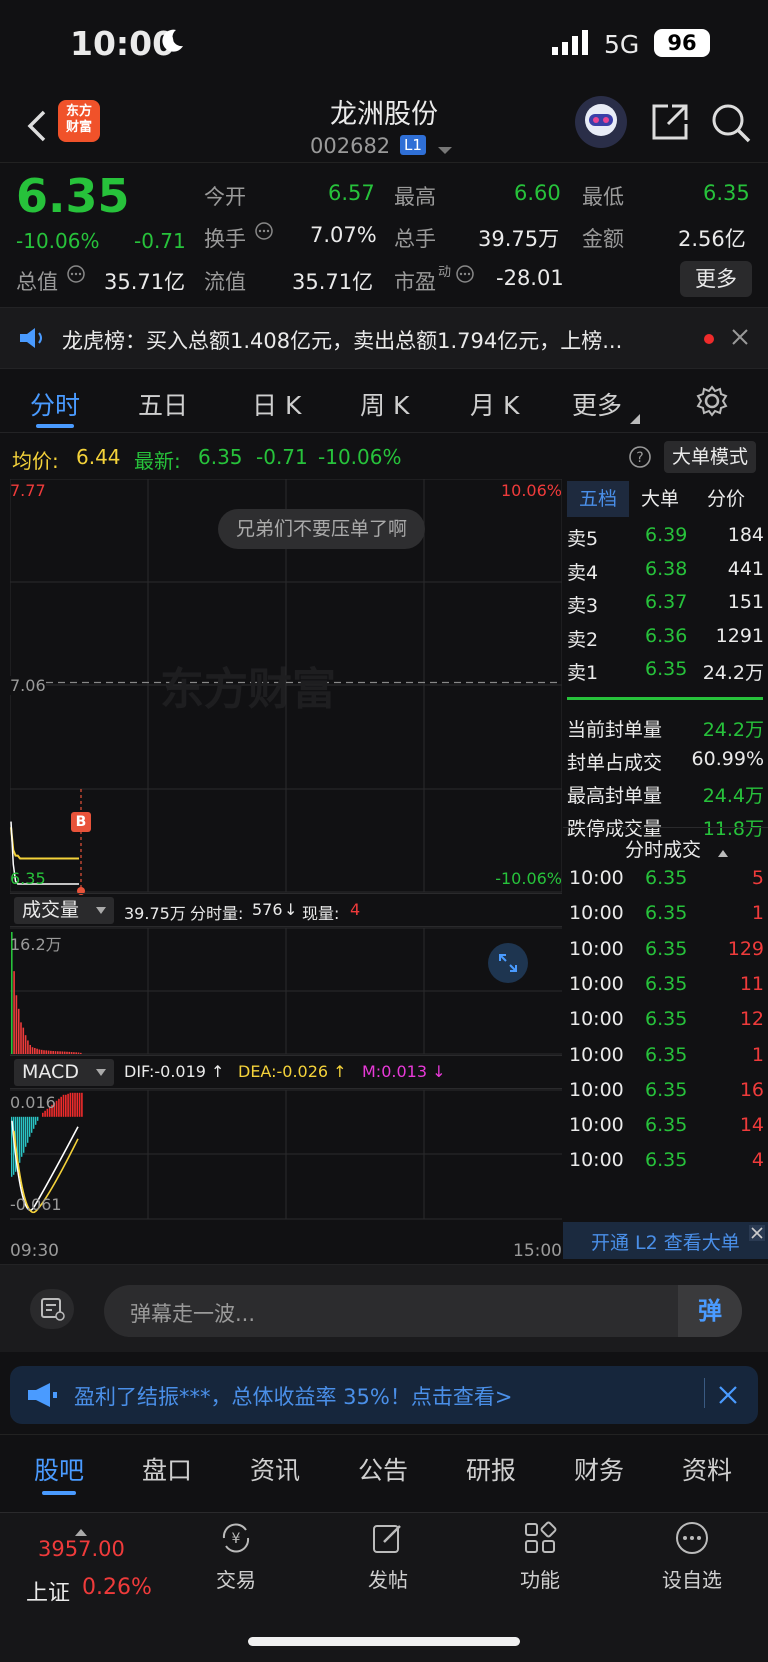  I want to click on l2-banner: 开通 L2 查看大单, so click(665, 1240).